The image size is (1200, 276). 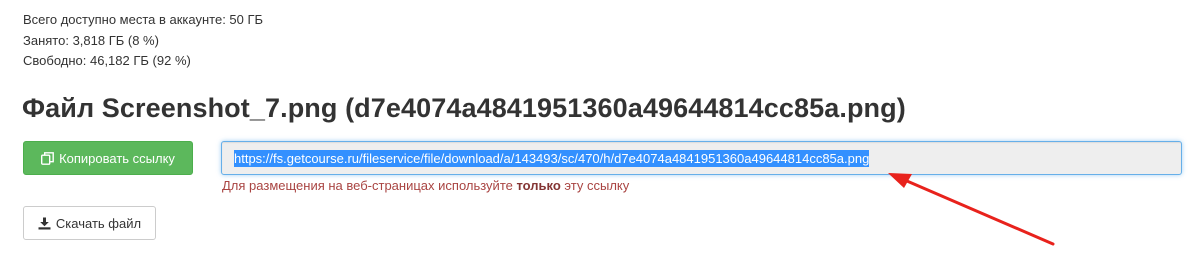 I want to click on download-file-label: Скачать файл, so click(x=98, y=223).